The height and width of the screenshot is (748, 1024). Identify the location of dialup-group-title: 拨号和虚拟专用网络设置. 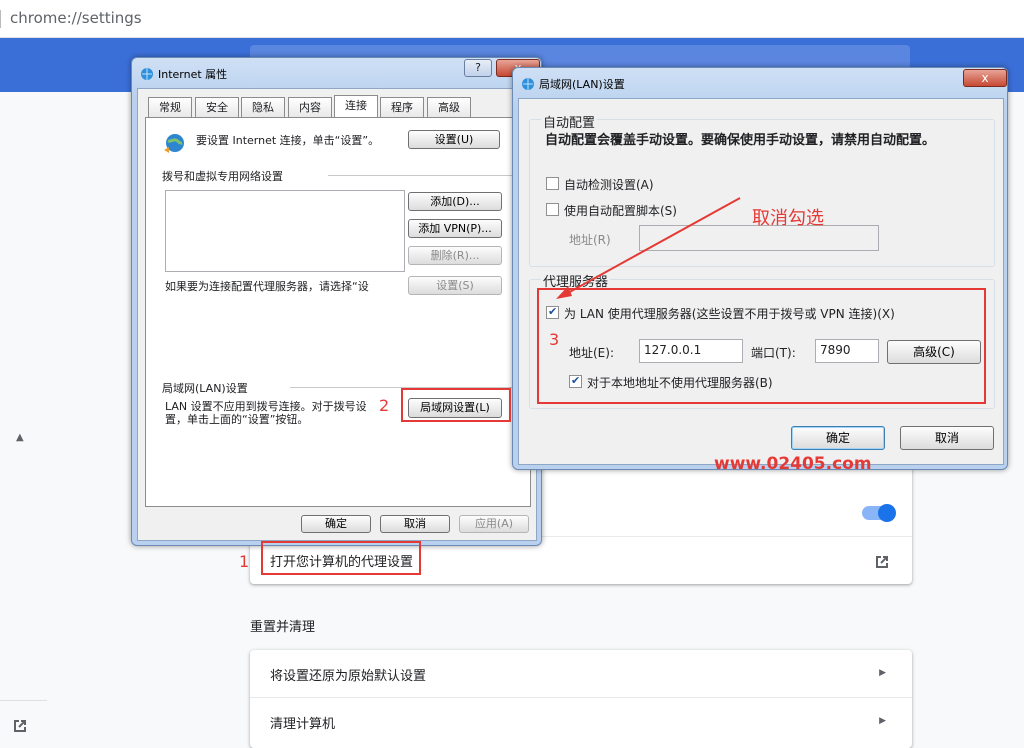
(222, 176).